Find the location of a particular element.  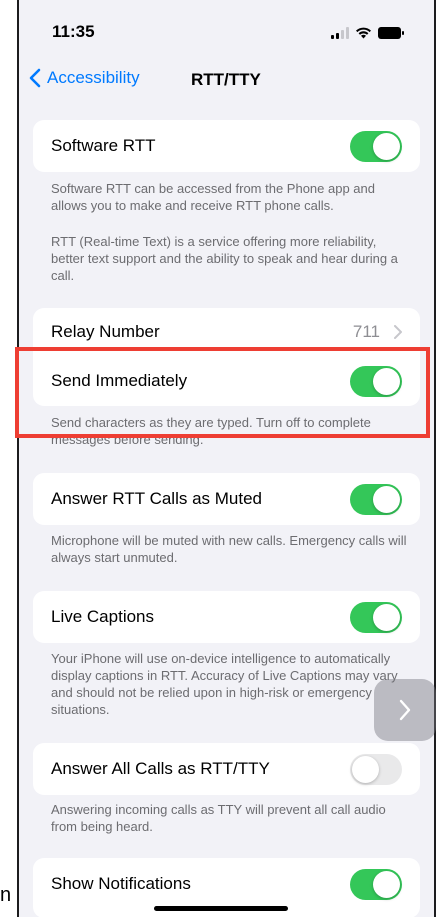

answer-all-toggle is located at coordinates (376, 769).